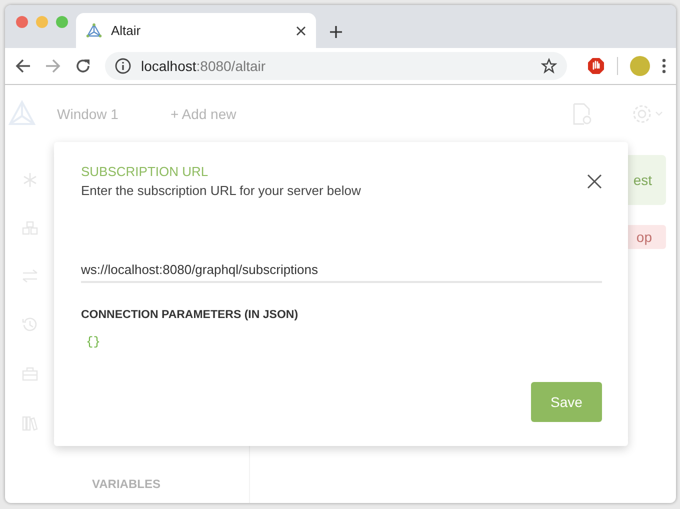  Describe the element at coordinates (53, 66) in the screenshot. I see `forward-button` at that location.